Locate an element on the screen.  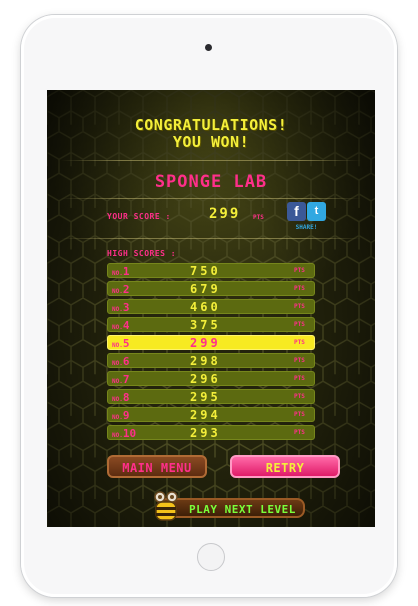
score-value: 375 is located at coordinates (205, 325).